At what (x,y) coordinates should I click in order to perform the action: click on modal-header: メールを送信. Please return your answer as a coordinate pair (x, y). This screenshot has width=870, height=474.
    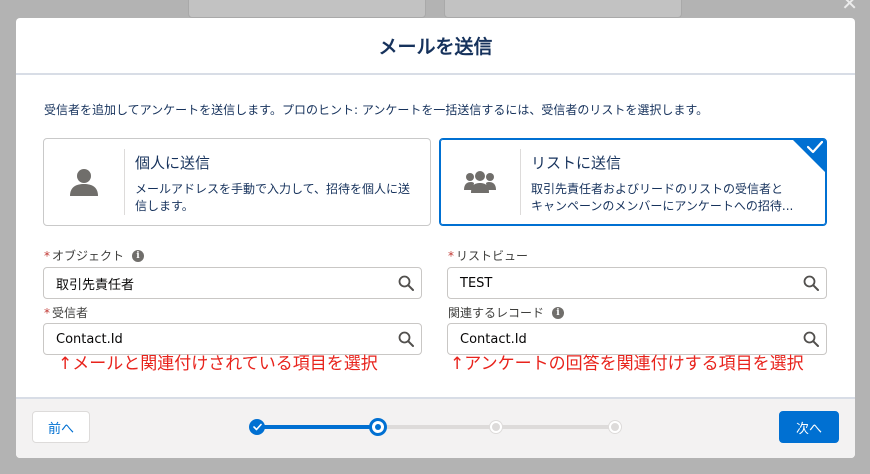
    Looking at the image, I should click on (435, 46).